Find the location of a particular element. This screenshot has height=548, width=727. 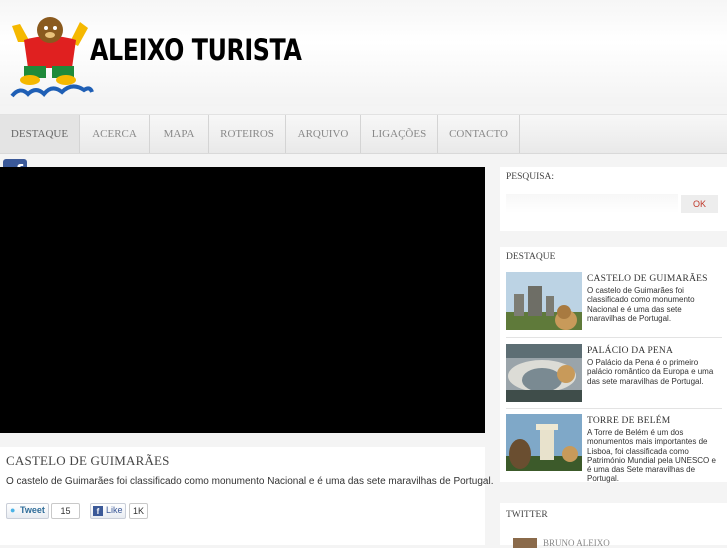

destaque-thumb-pena is located at coordinates (544, 373).